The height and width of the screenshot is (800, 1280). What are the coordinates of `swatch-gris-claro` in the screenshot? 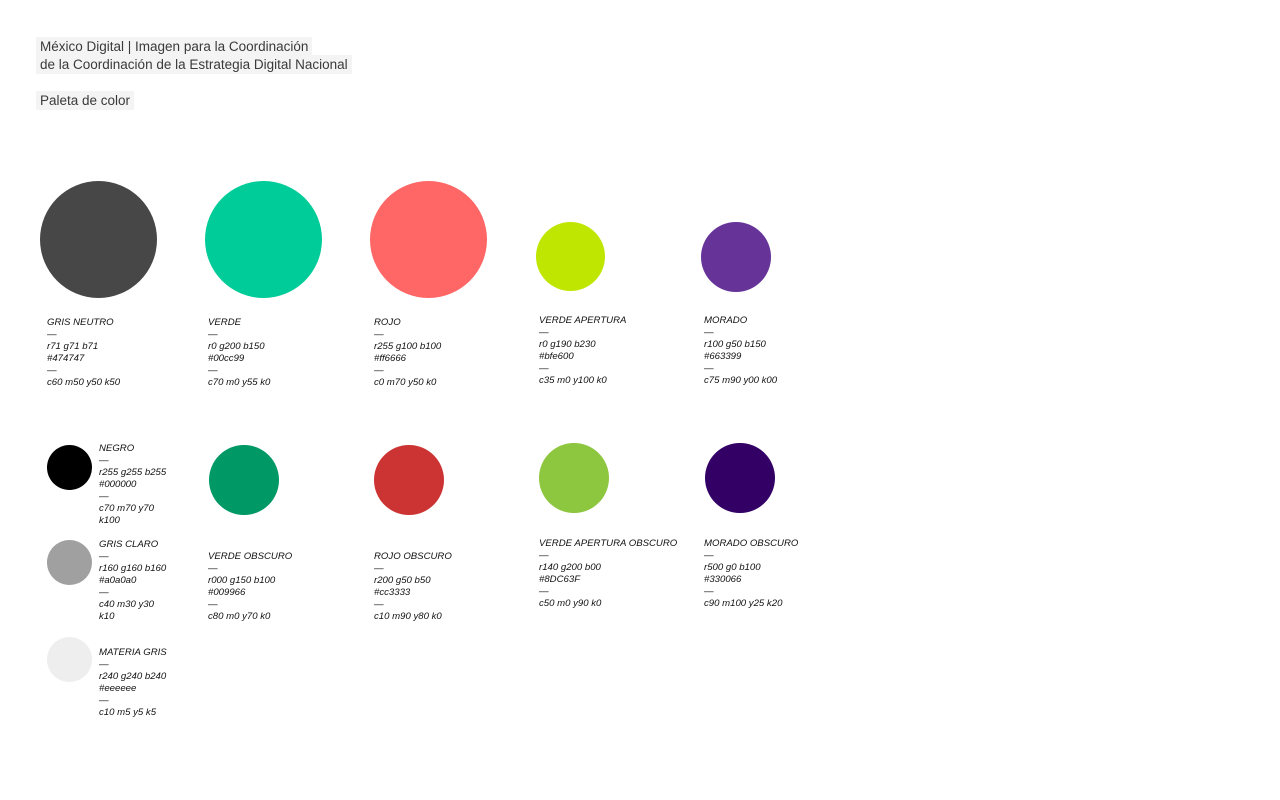 It's located at (69, 562).